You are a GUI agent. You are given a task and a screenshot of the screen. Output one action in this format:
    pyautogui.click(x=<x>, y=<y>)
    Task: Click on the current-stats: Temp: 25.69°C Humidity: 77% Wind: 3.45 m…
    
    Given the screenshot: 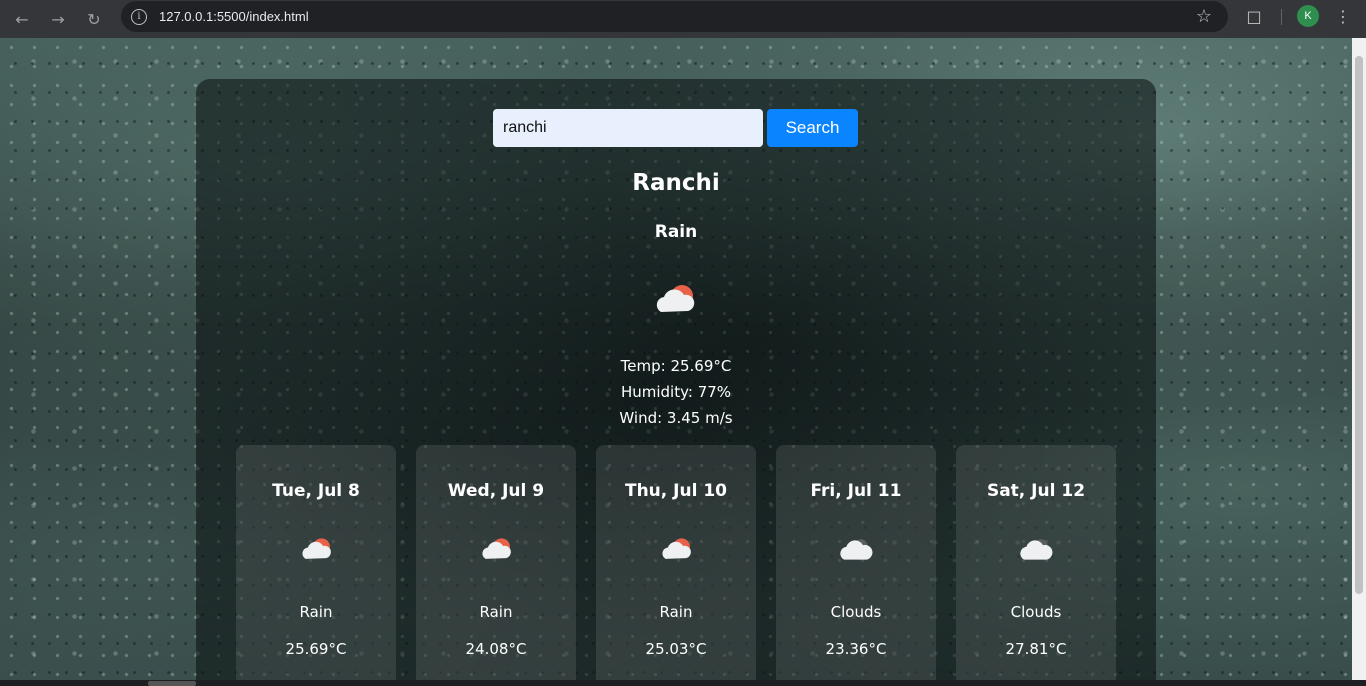 What is the action you would take?
    pyautogui.click(x=676, y=392)
    